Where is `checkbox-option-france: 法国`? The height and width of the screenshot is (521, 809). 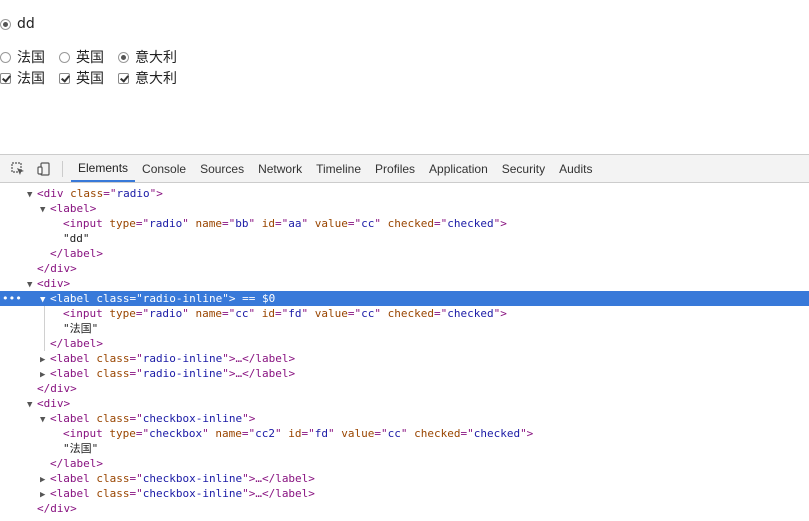 checkbox-option-france: 法国 is located at coordinates (22, 78).